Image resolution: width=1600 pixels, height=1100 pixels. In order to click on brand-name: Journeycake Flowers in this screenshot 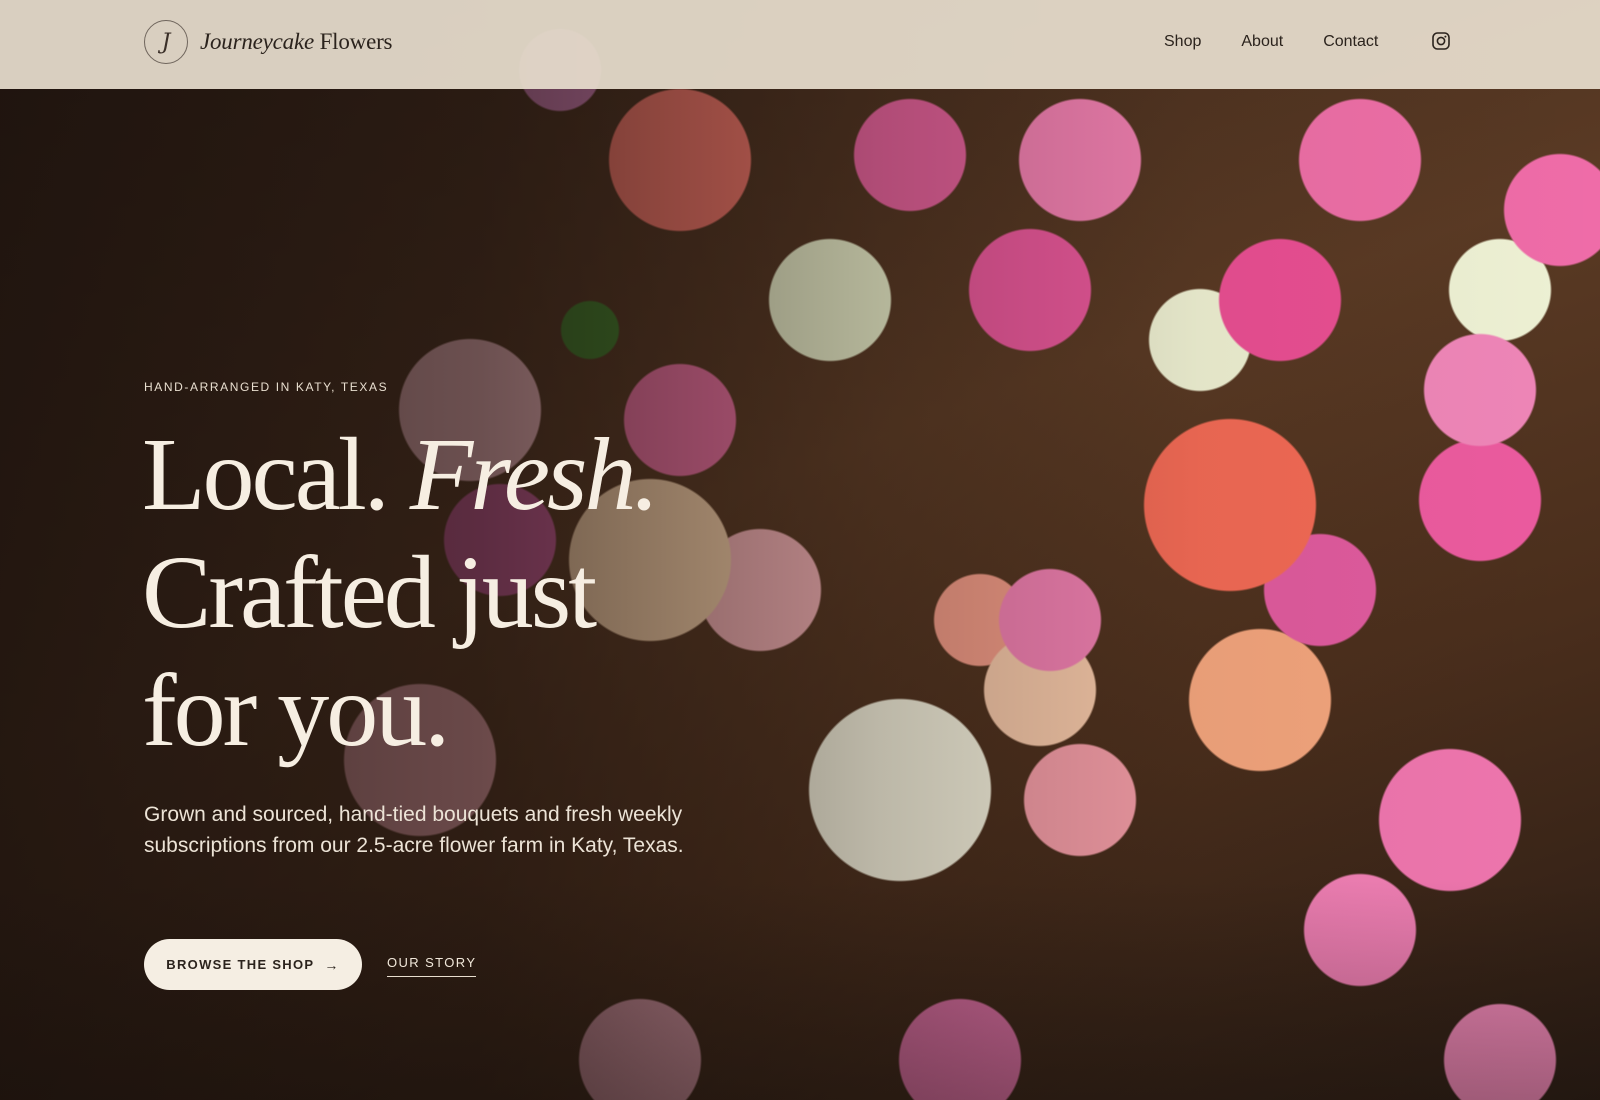, I will do `click(296, 42)`.